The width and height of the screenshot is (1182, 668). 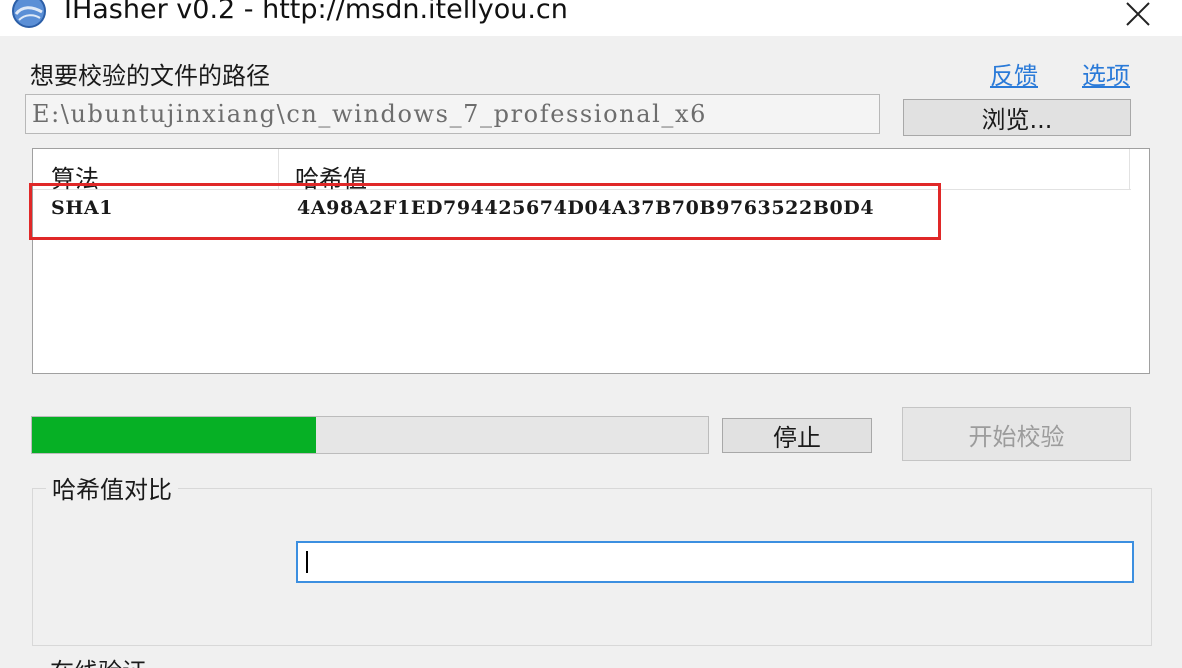 What do you see at coordinates (370, 435) in the screenshot?
I see `progress-bar` at bounding box center [370, 435].